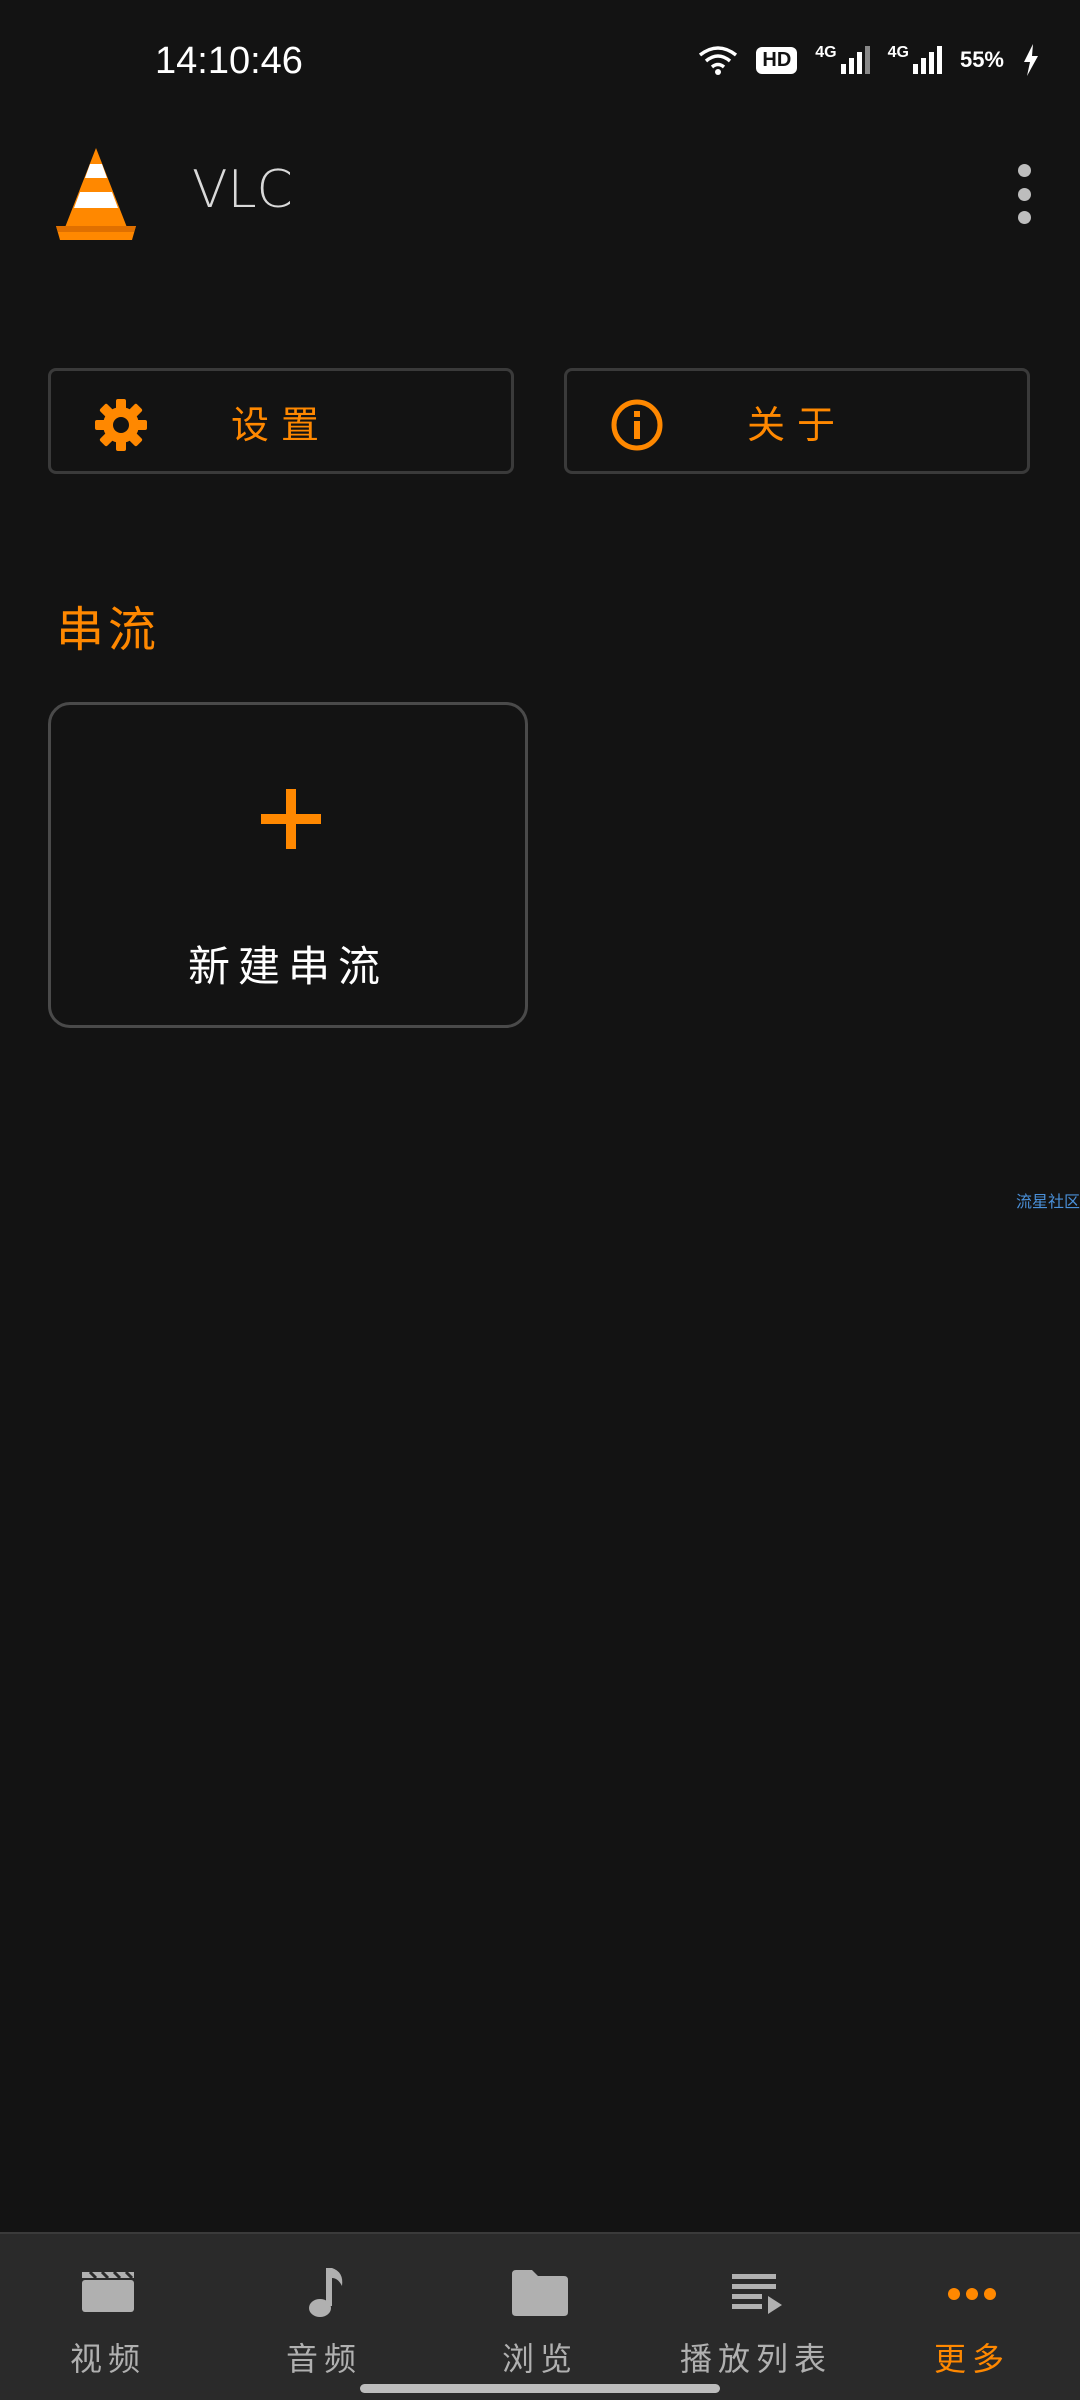 The height and width of the screenshot is (2400, 1080). What do you see at coordinates (291, 819) in the screenshot?
I see `plus-icon` at bounding box center [291, 819].